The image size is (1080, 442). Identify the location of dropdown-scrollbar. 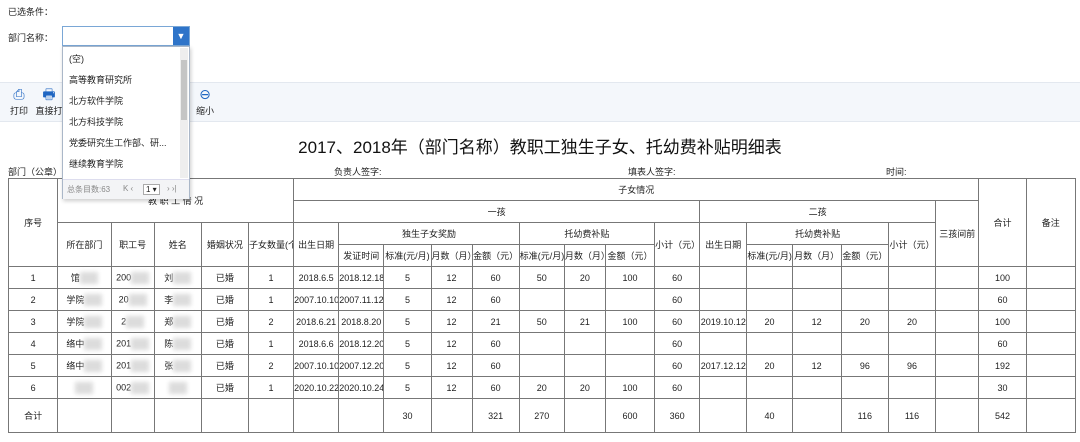
(184, 113).